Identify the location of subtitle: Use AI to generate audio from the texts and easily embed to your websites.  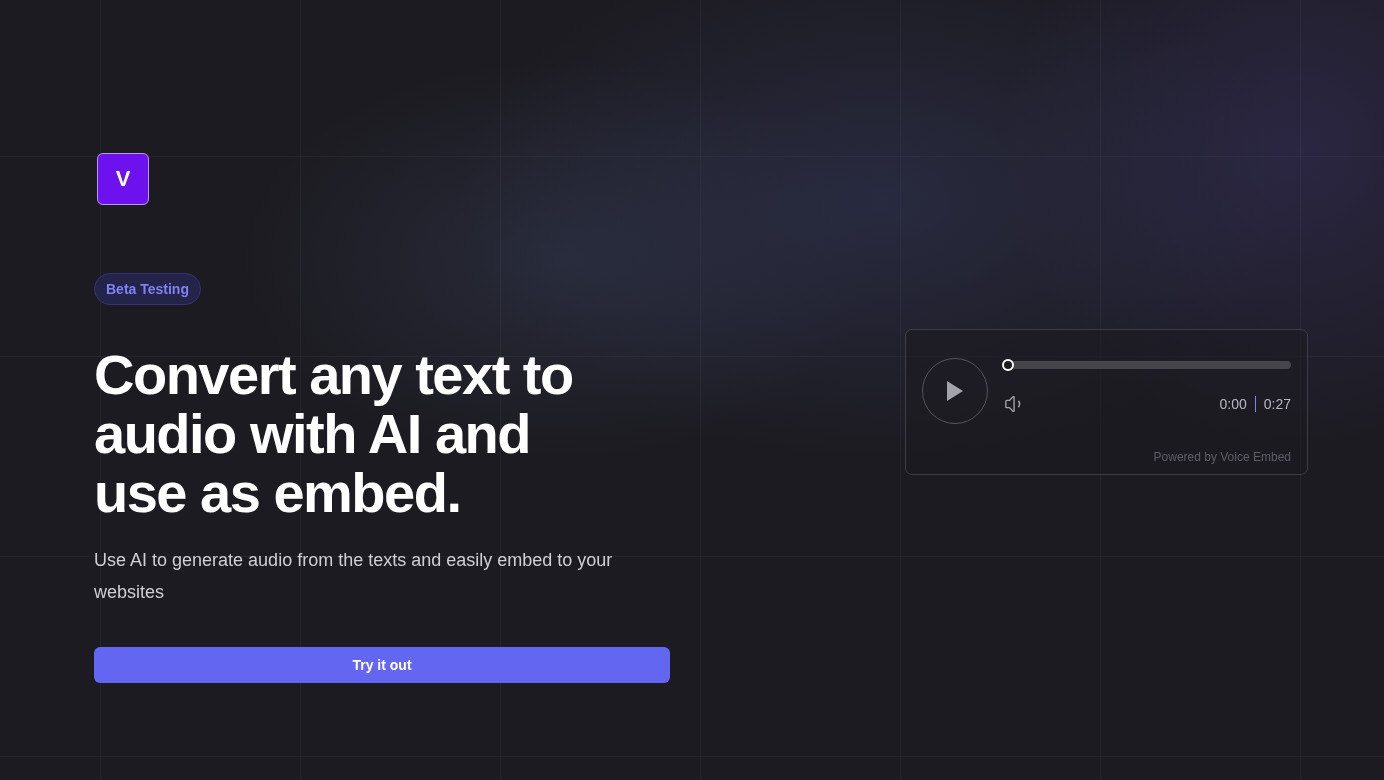
(354, 576).